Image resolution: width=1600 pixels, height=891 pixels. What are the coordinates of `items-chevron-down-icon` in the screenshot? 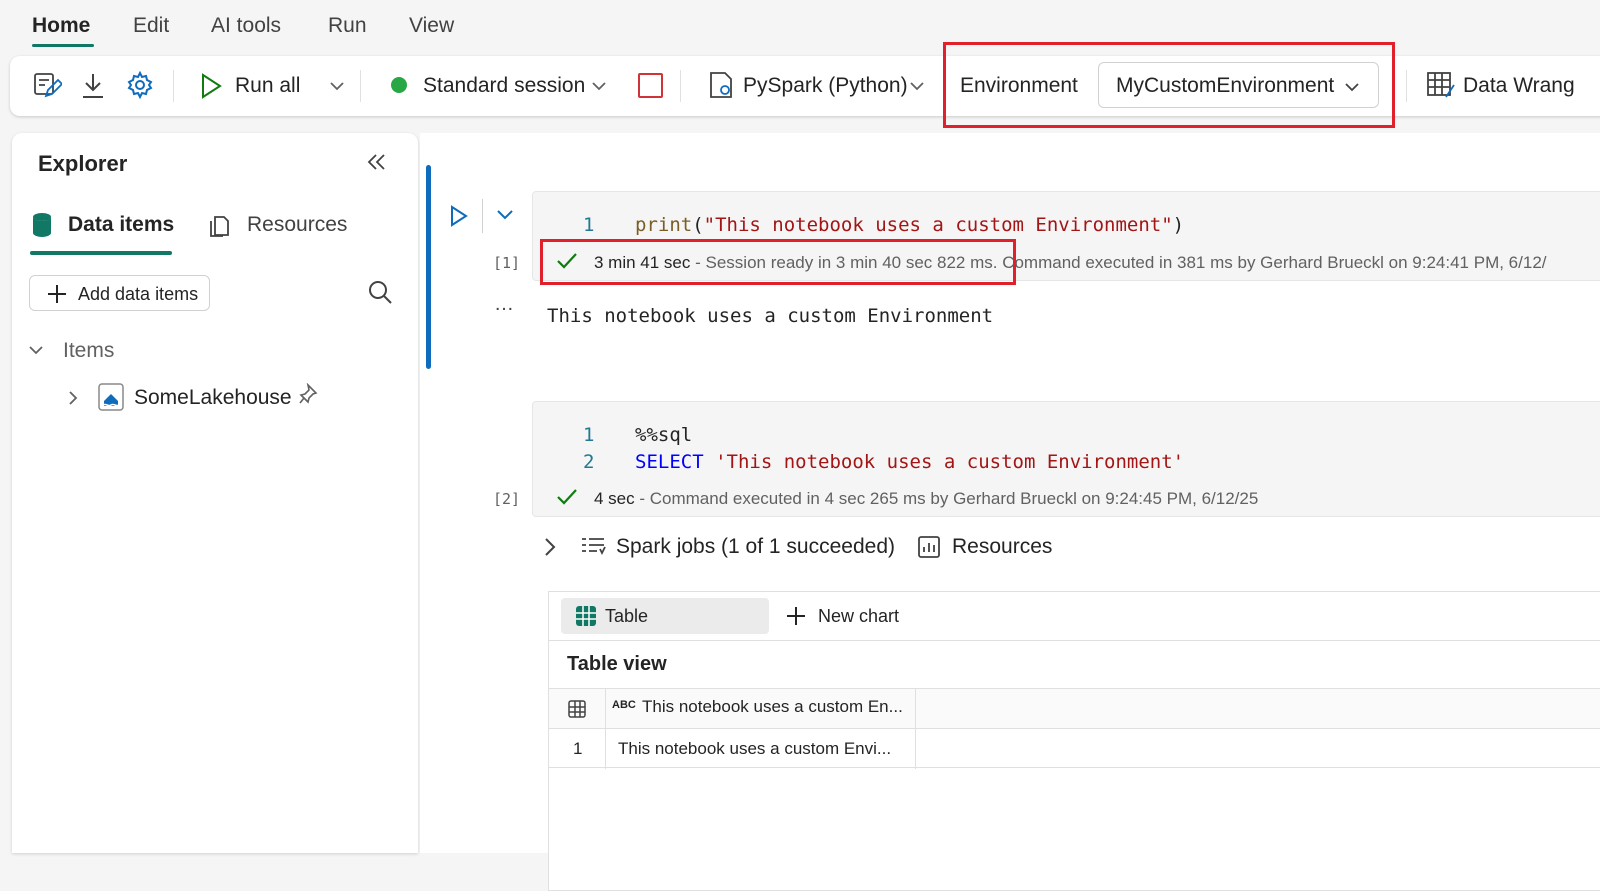 It's located at (36, 350).